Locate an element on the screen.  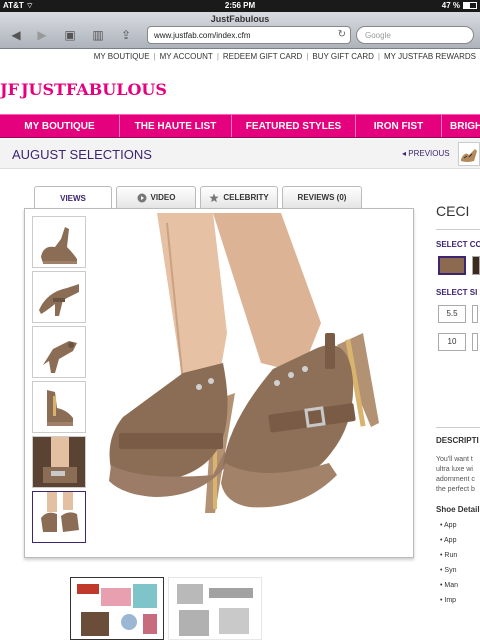
detail-item: • Syn is located at coordinates (448, 570).